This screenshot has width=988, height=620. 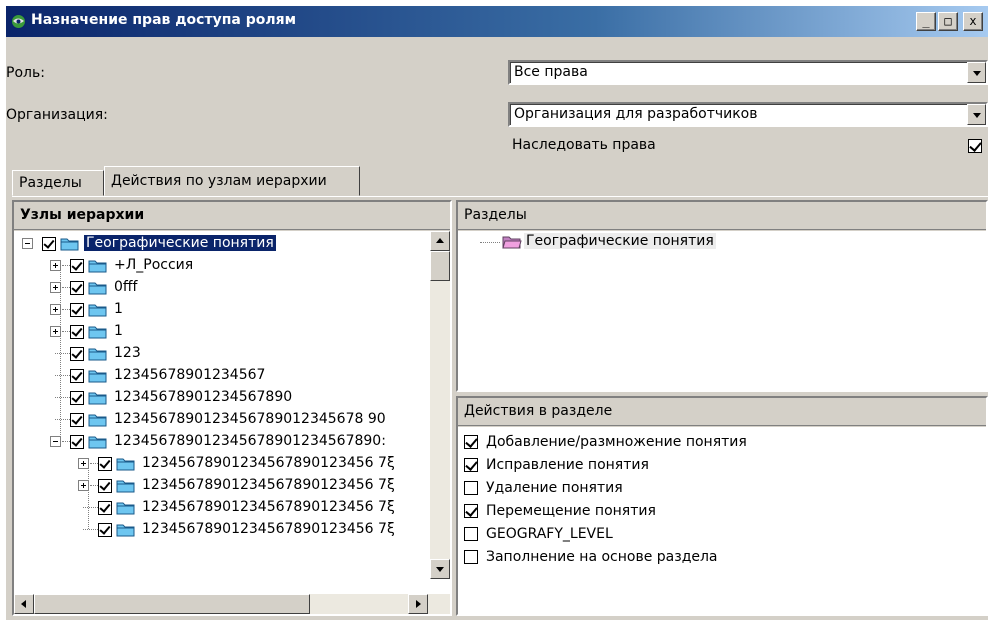 I want to click on scroll-down-button, so click(x=440, y=569).